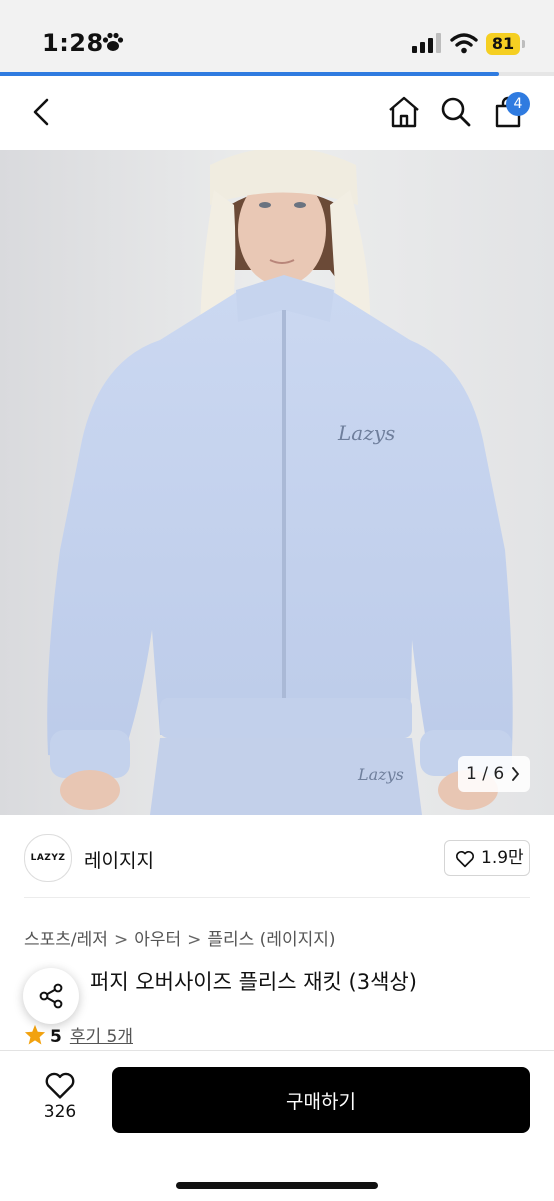 The image size is (554, 1201). What do you see at coordinates (502, 858) in the screenshot?
I see `brand-like-count: 1.9만` at bounding box center [502, 858].